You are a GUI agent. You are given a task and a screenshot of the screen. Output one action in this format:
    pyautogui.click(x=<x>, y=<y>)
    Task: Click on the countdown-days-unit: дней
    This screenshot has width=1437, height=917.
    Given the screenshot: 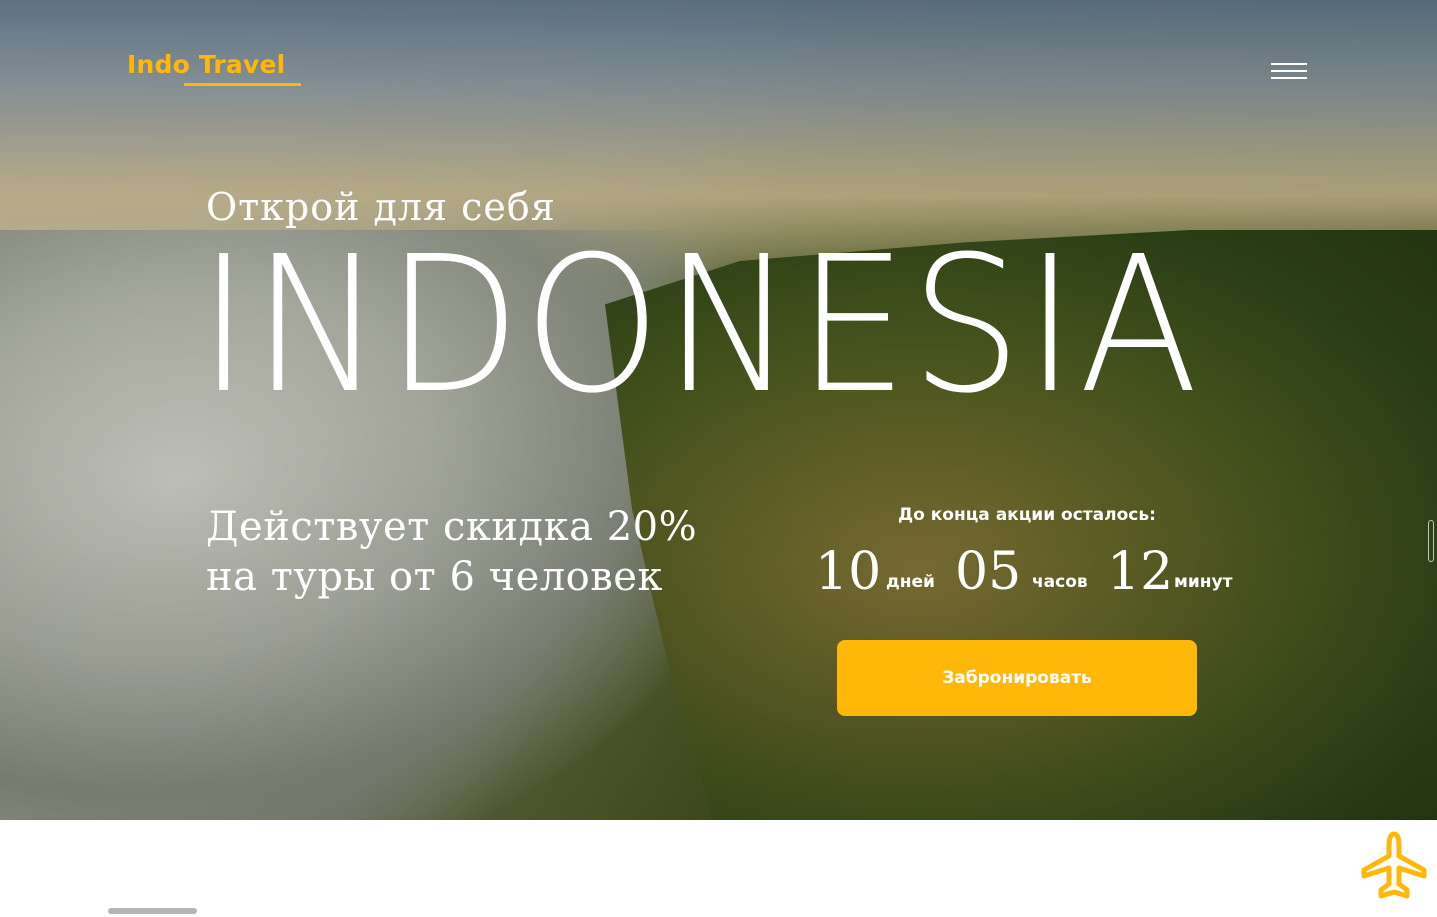 What is the action you would take?
    pyautogui.click(x=910, y=582)
    